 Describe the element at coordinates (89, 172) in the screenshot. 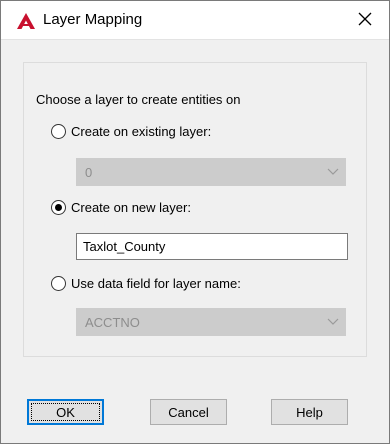

I see `existing-layer-value: 0` at that location.